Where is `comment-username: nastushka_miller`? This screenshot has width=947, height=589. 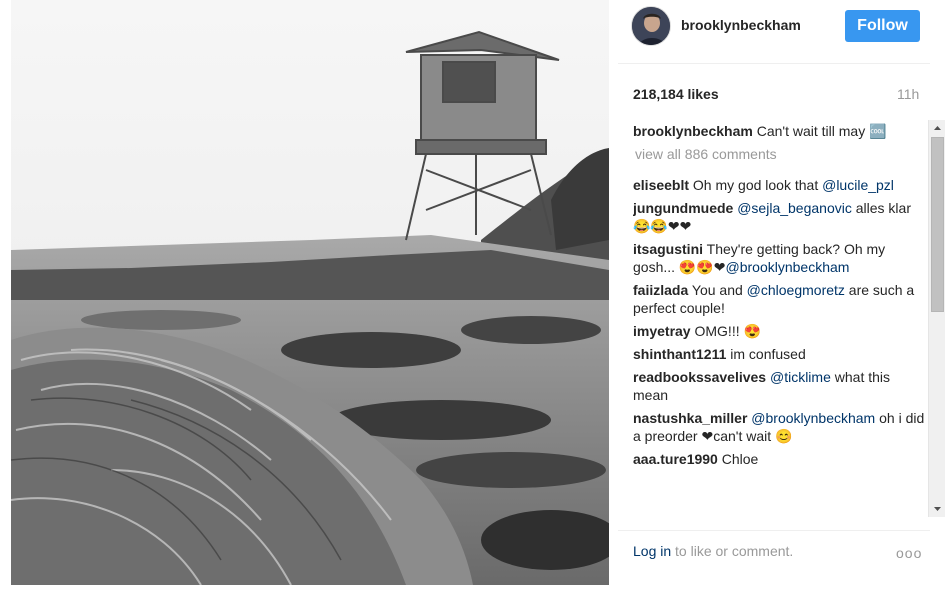 comment-username: nastushka_miller is located at coordinates (690, 418).